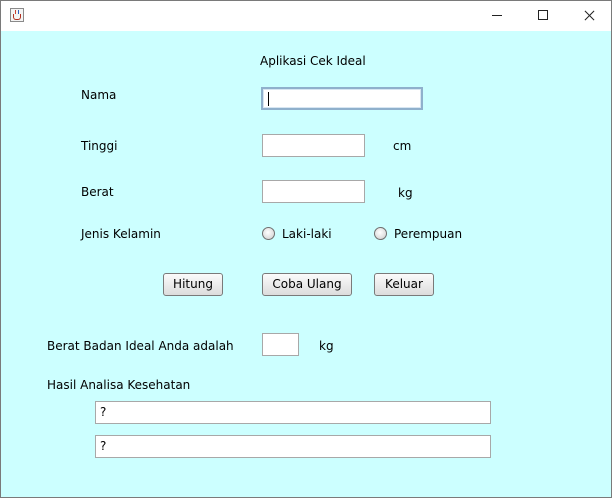 Image resolution: width=612 pixels, height=498 pixels. I want to click on perempuan-label: Perempuan, so click(428, 234).